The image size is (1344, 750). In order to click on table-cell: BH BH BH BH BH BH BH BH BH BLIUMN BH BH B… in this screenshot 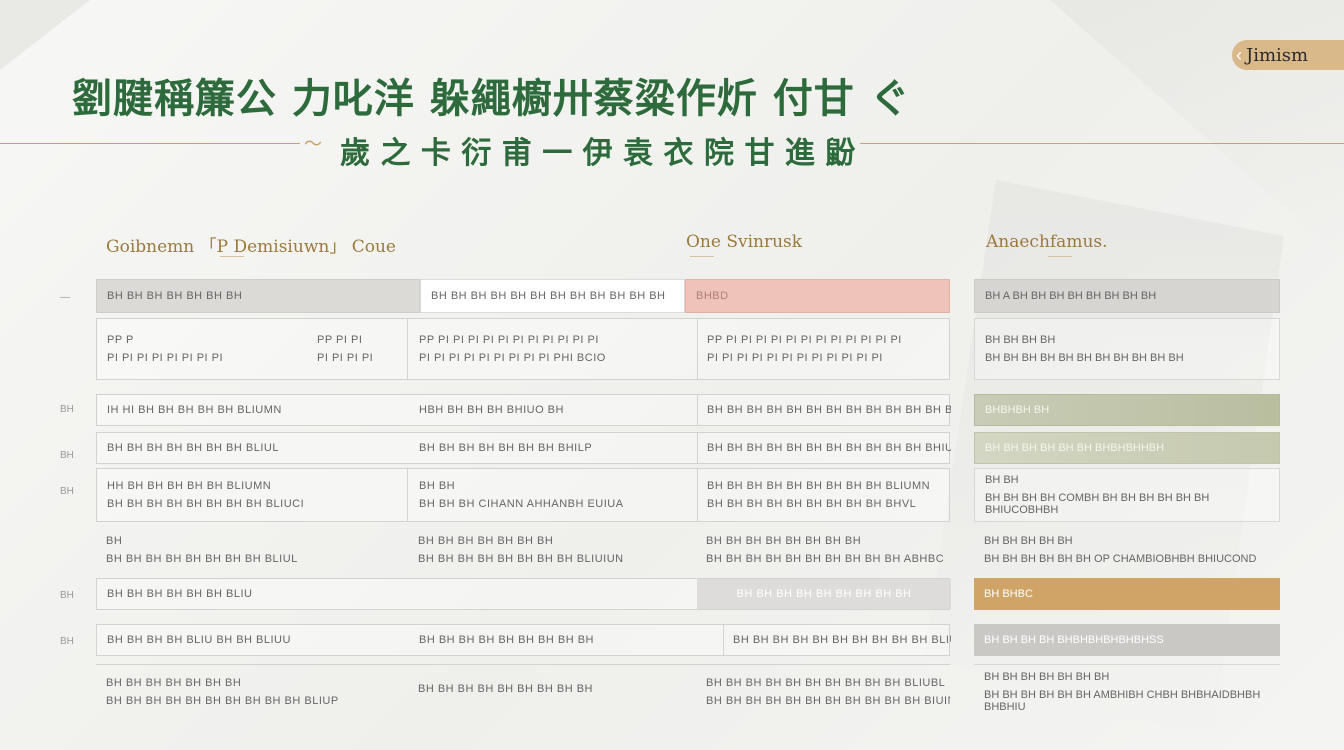, I will do `click(819, 495)`.